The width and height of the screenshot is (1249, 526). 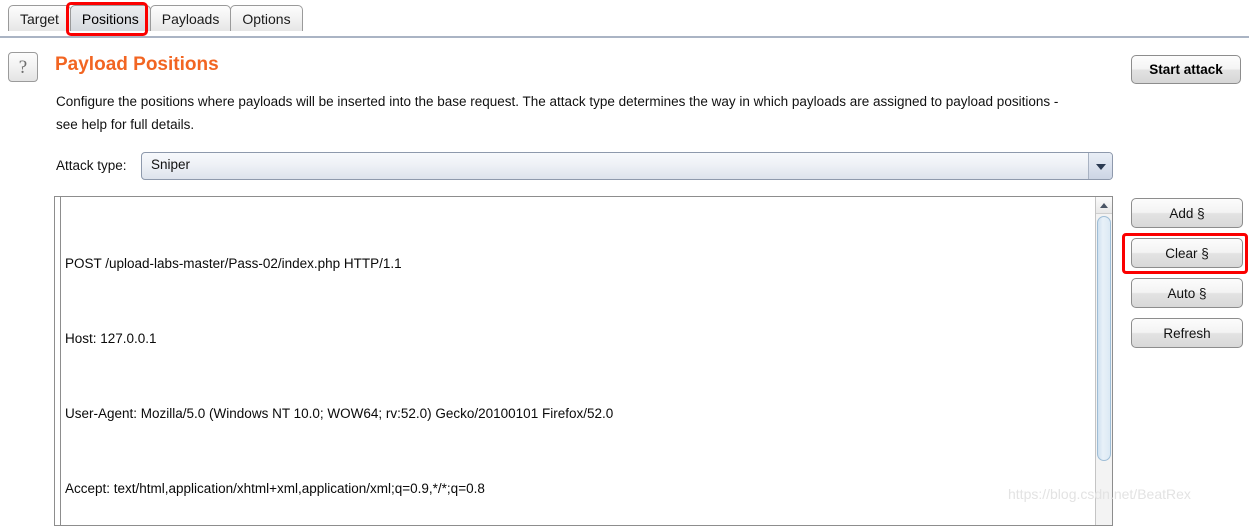 I want to click on marker-button-group: Add § Clear § Auto § Refresh, so click(x=1187, y=278).